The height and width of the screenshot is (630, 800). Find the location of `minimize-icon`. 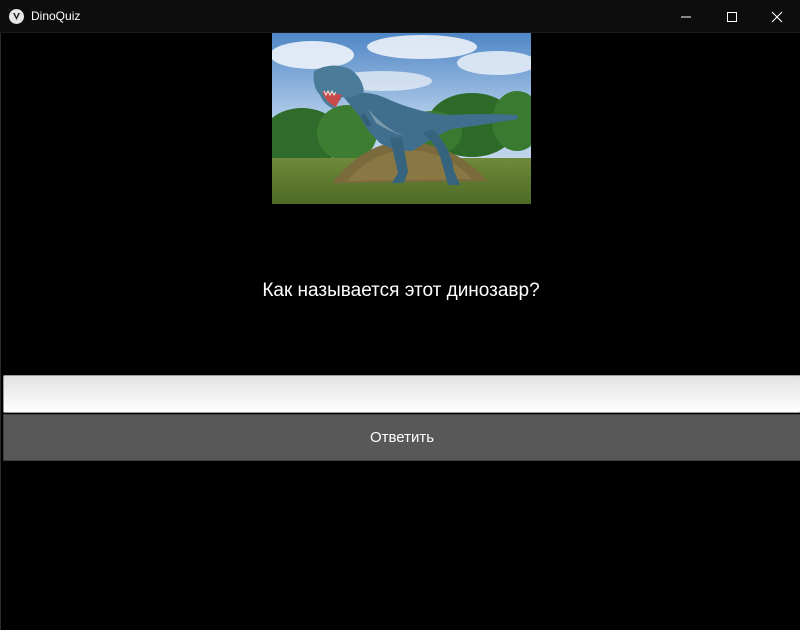

minimize-icon is located at coordinates (686, 17).